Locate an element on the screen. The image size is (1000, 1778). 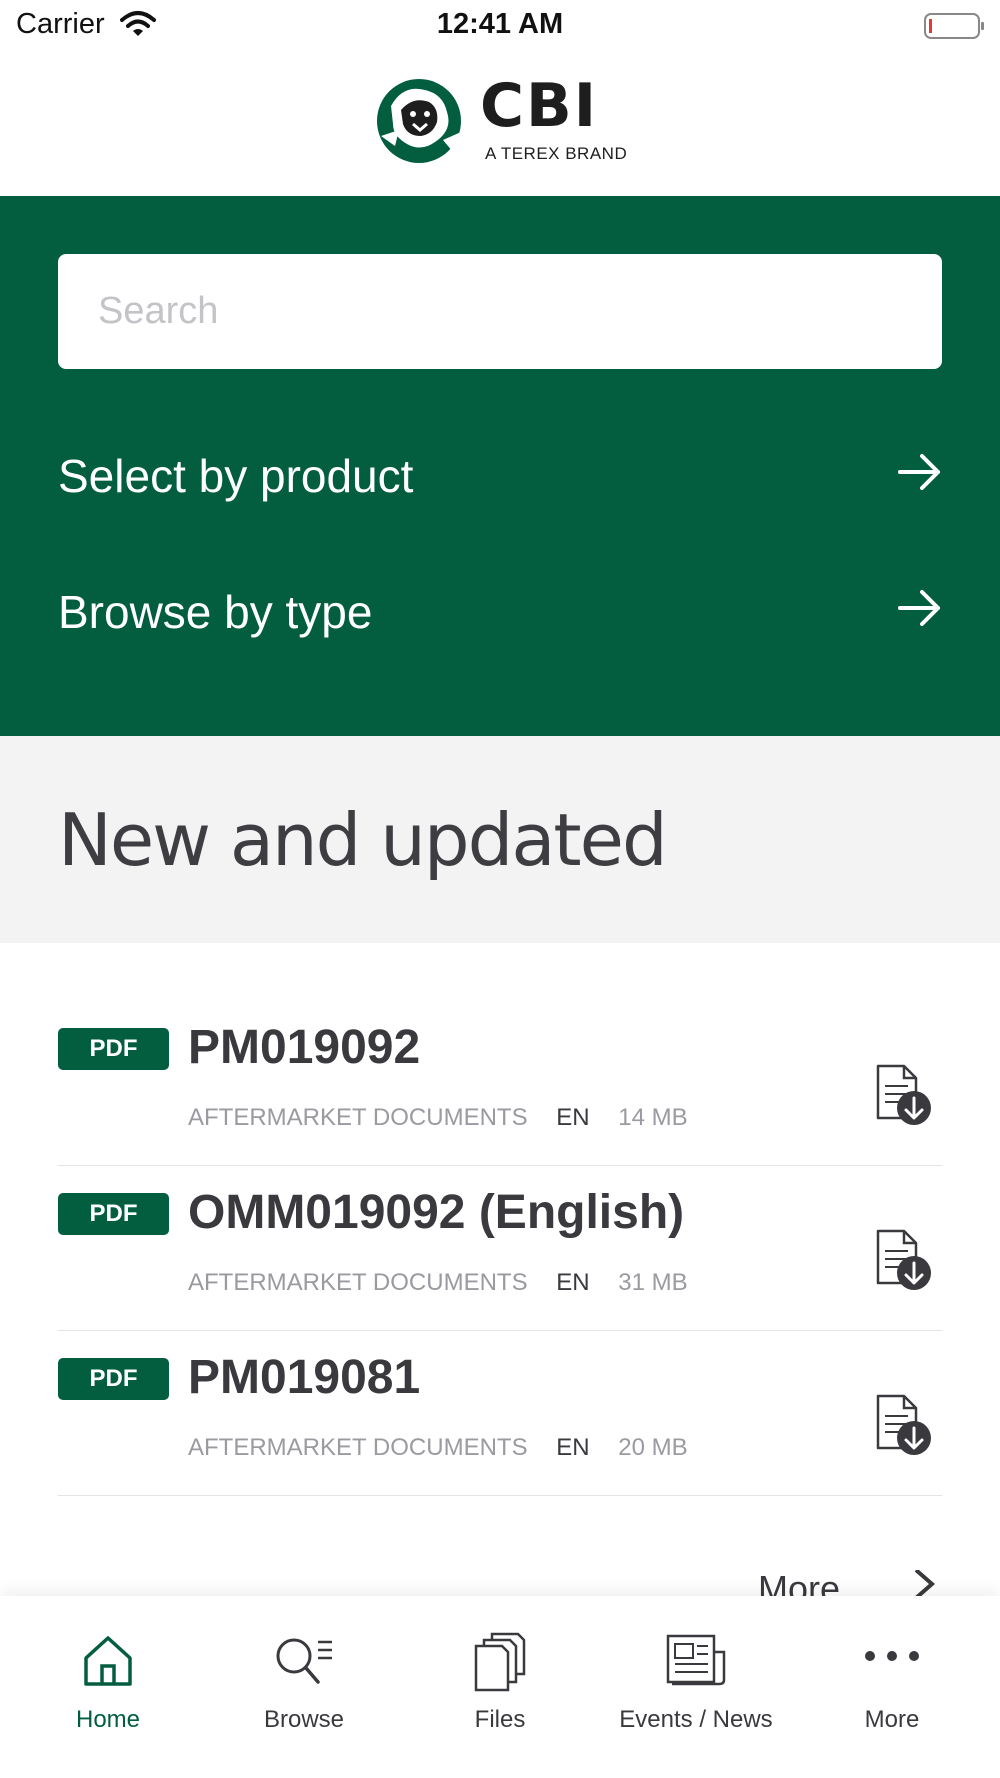
battery-icon is located at coordinates (955, 28).